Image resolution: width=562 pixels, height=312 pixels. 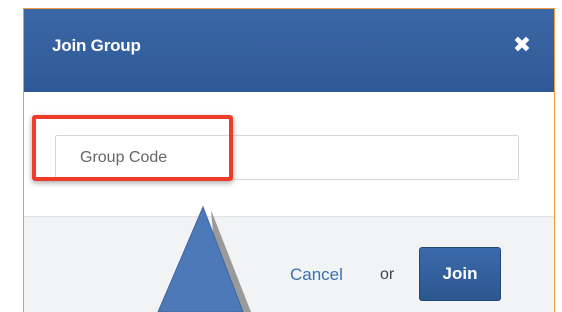 I want to click on or-separator: or, so click(x=387, y=274).